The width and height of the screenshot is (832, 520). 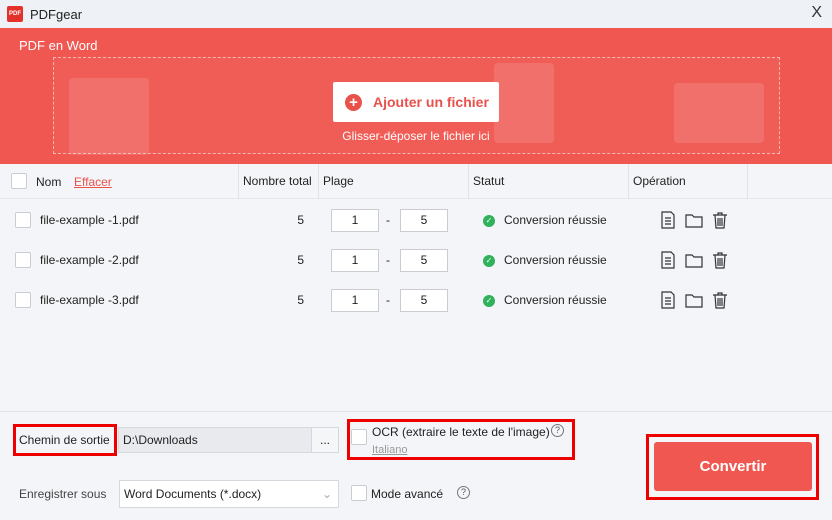 I want to click on plus-icon: +, so click(x=353, y=102).